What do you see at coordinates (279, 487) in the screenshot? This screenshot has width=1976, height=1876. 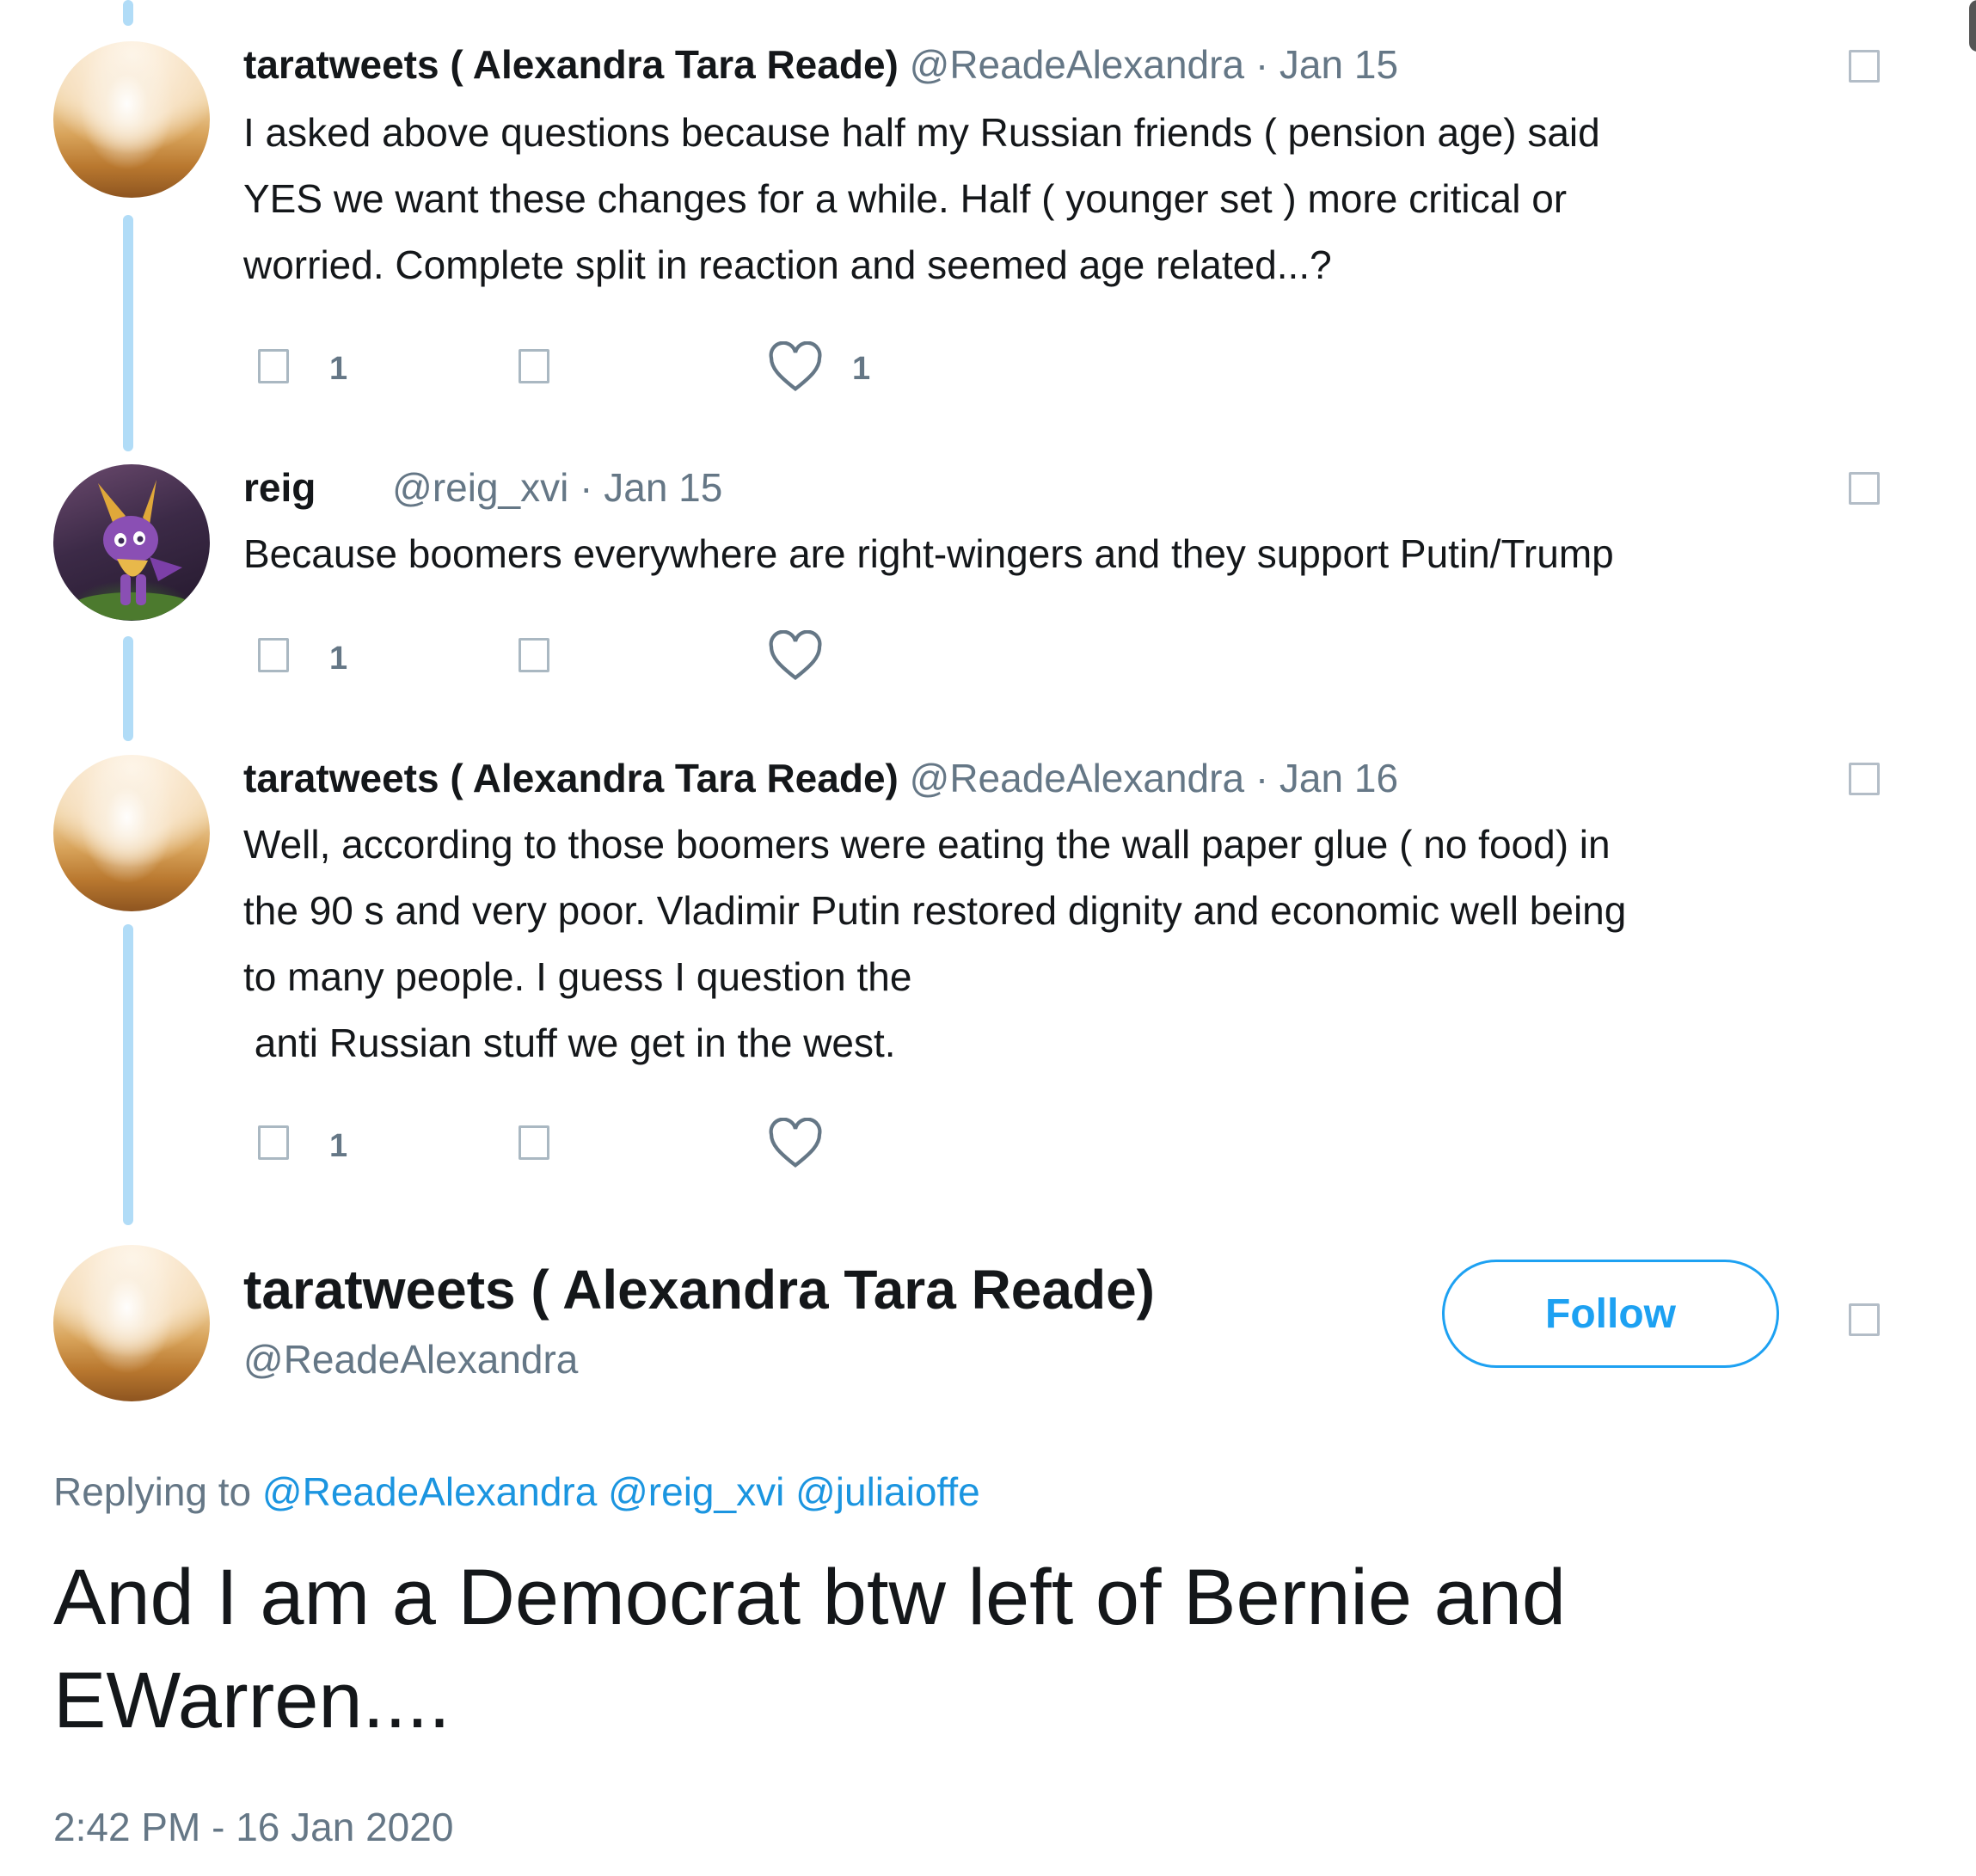 I see `display-name: reig` at bounding box center [279, 487].